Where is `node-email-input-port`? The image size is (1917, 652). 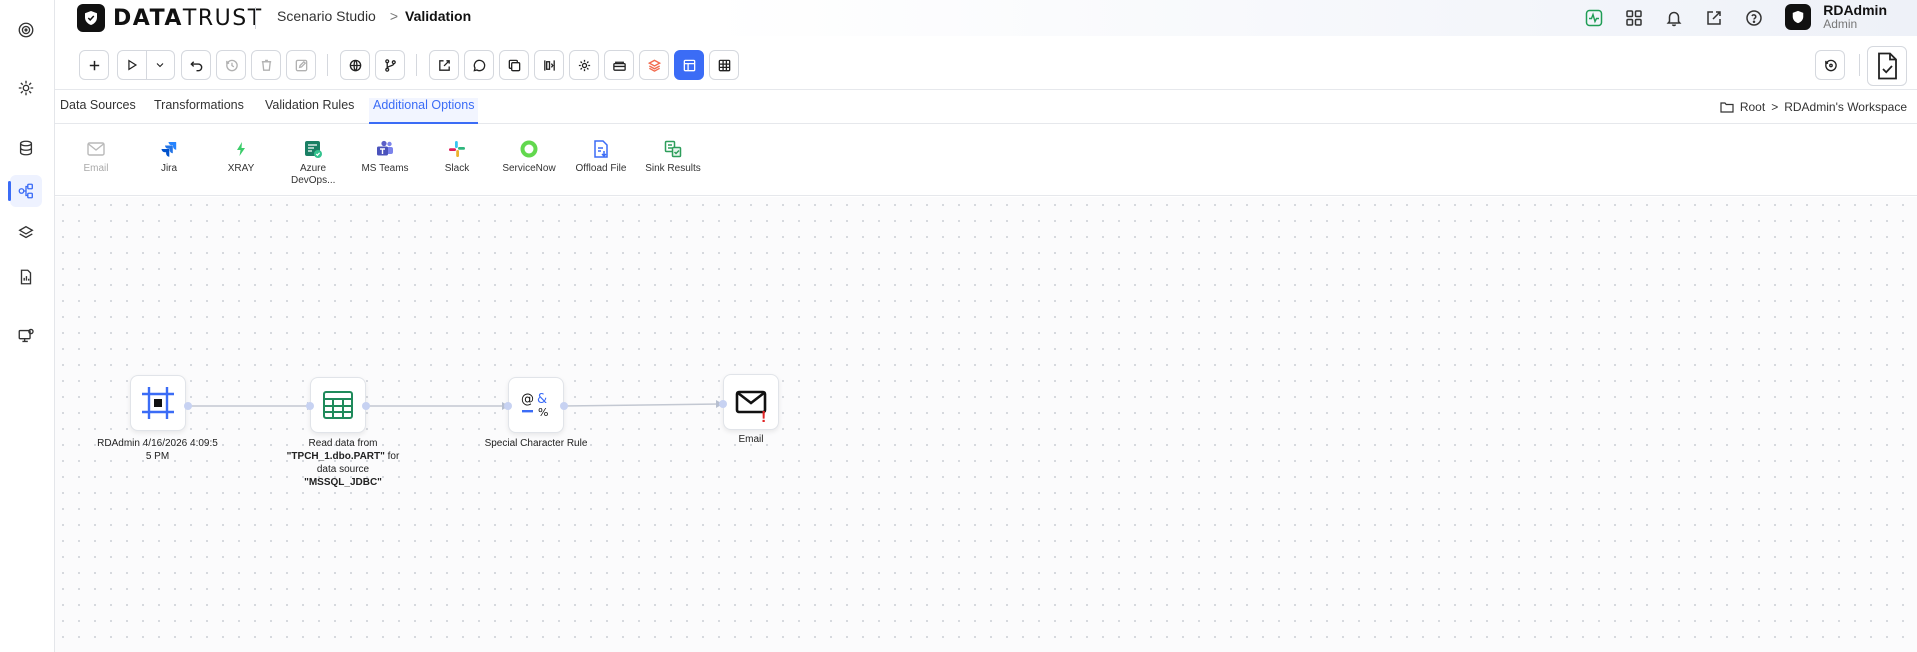 node-email-input-port is located at coordinates (723, 404).